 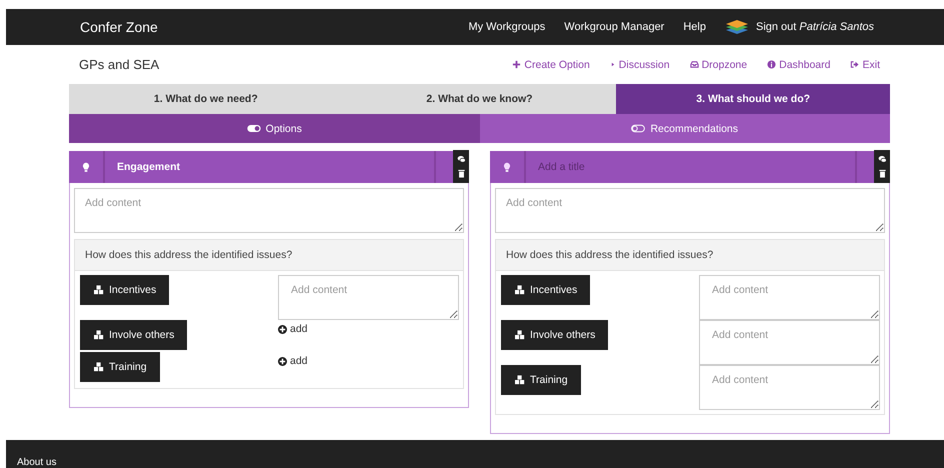 What do you see at coordinates (614, 27) in the screenshot?
I see `nav-link: Workgroup Manager` at bounding box center [614, 27].